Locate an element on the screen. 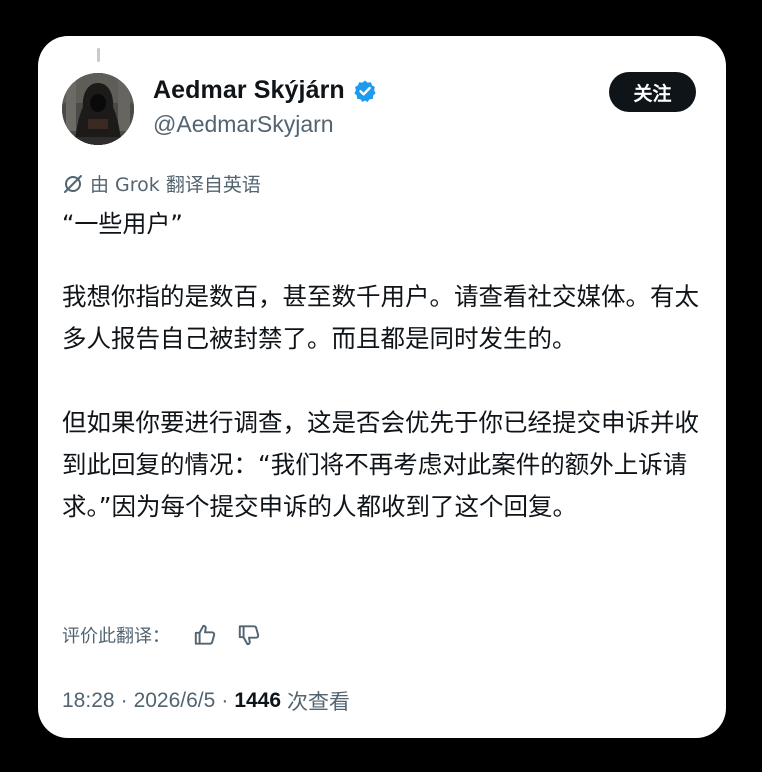  thumbs-up-button is located at coordinates (205, 635).